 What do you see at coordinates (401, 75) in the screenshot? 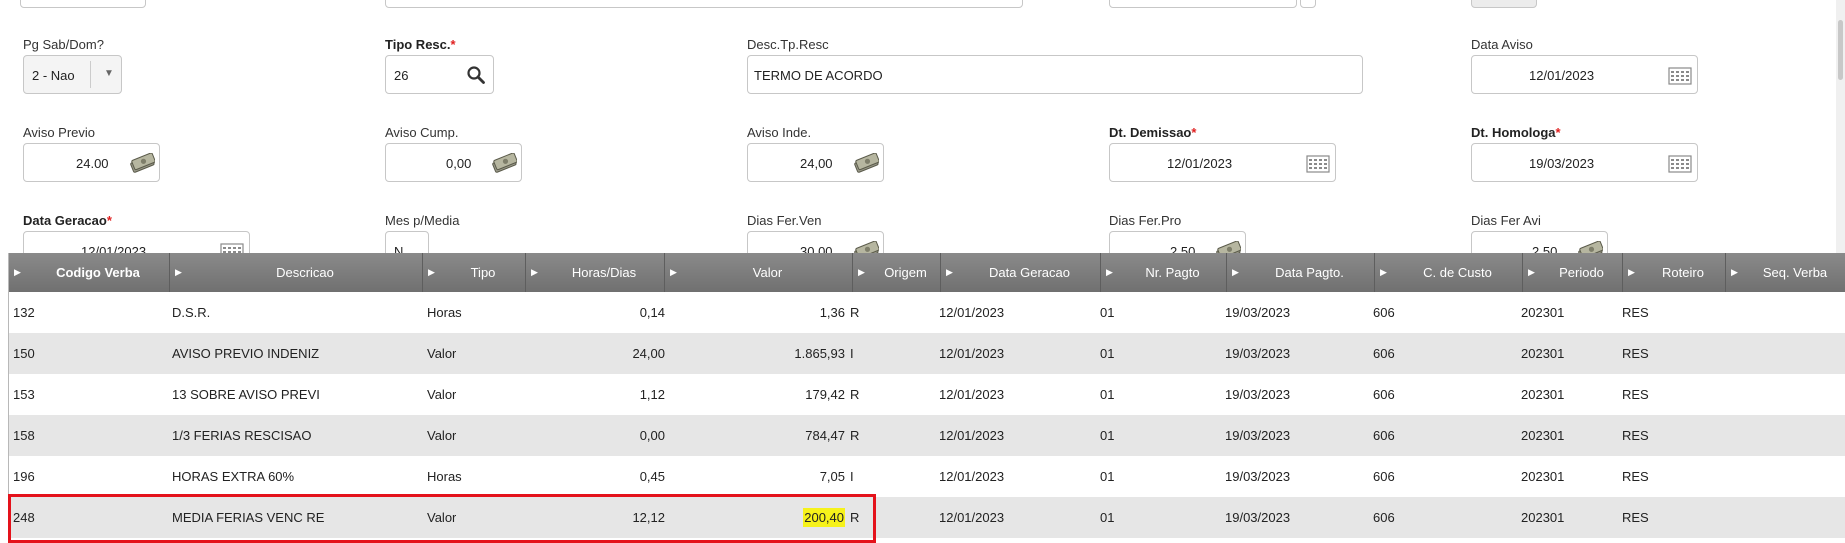
I see `tipo-resc-value: 26` at bounding box center [401, 75].